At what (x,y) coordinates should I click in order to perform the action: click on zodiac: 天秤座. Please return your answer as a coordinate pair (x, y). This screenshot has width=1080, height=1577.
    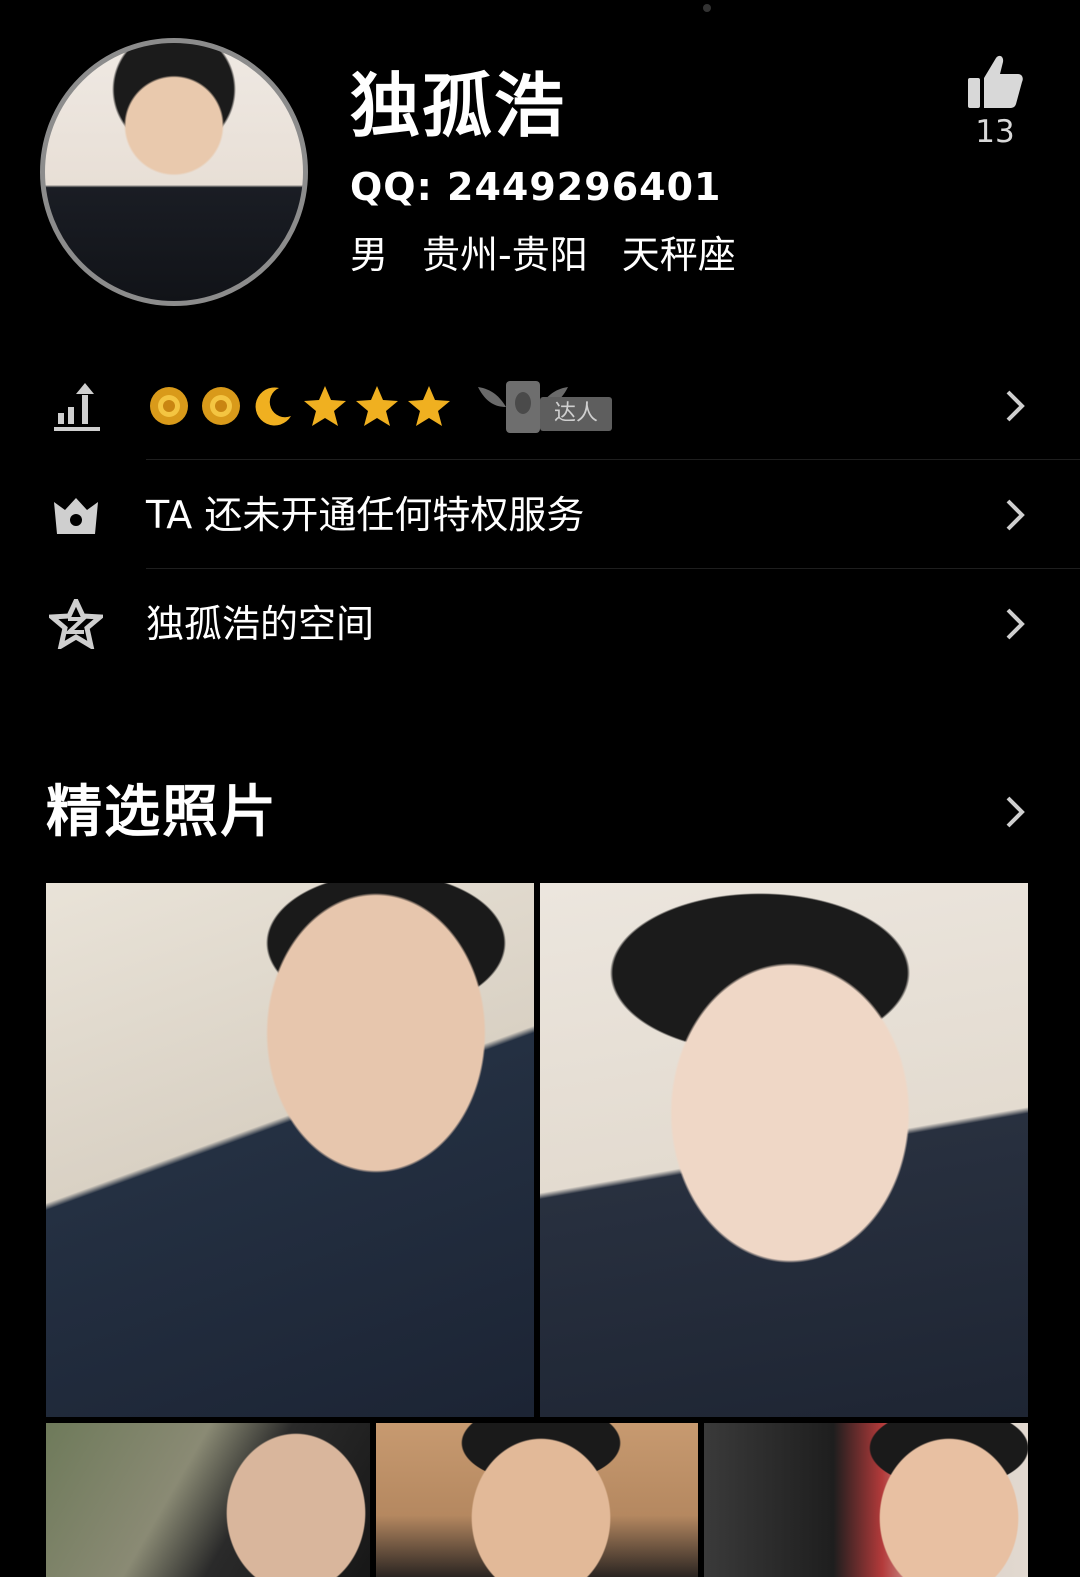
    Looking at the image, I should click on (678, 255).